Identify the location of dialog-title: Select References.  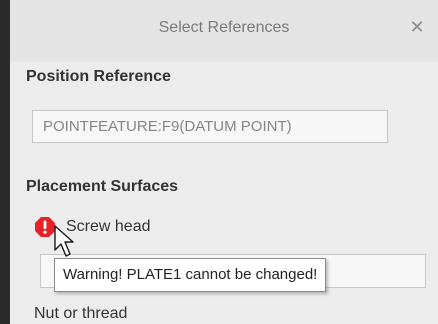
(224, 27).